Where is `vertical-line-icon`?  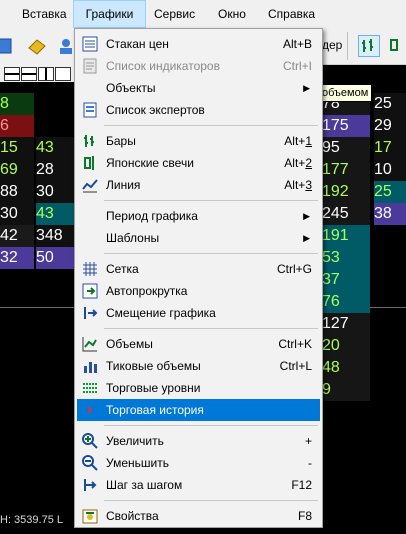
vertical-line-icon is located at coordinates (46, 74).